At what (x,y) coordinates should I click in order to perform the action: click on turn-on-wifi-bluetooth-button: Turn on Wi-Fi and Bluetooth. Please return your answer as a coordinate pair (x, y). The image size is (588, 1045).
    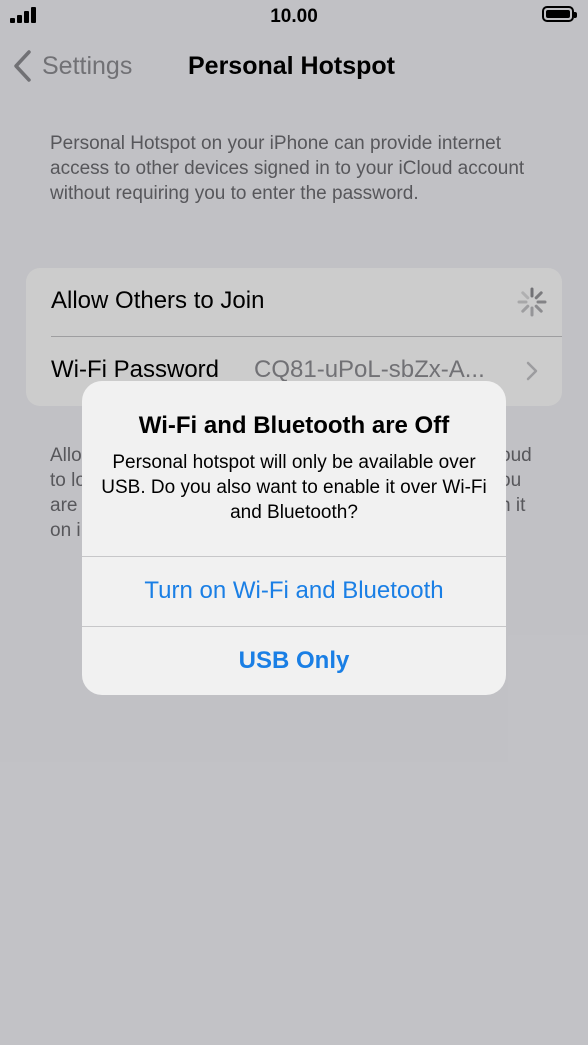
    Looking at the image, I should click on (294, 591).